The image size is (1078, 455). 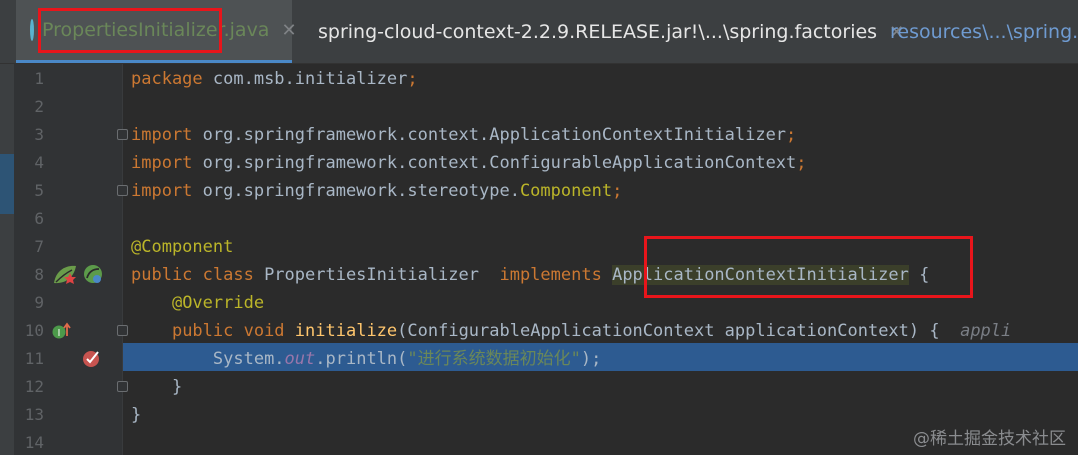 I want to click on editor-gutter, so click(x=68, y=259).